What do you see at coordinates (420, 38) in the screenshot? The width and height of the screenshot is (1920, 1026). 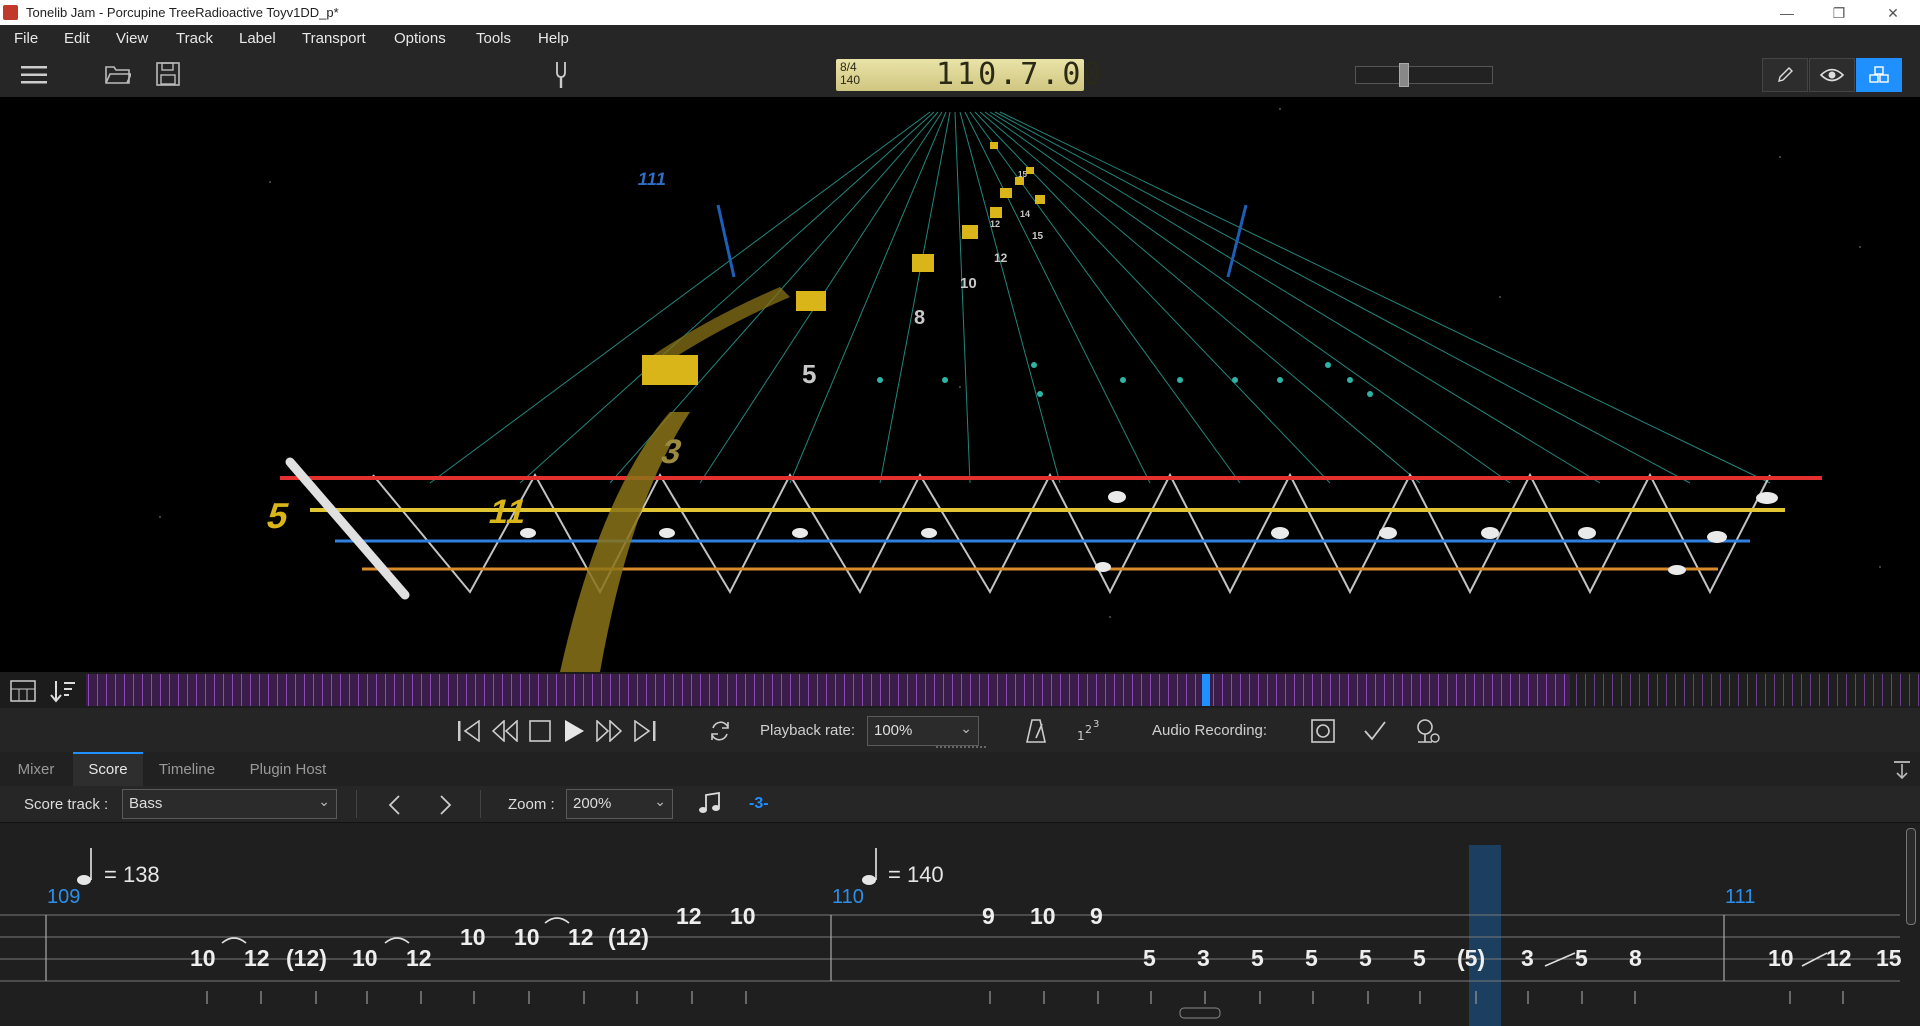 I see `menu-options: Options` at bounding box center [420, 38].